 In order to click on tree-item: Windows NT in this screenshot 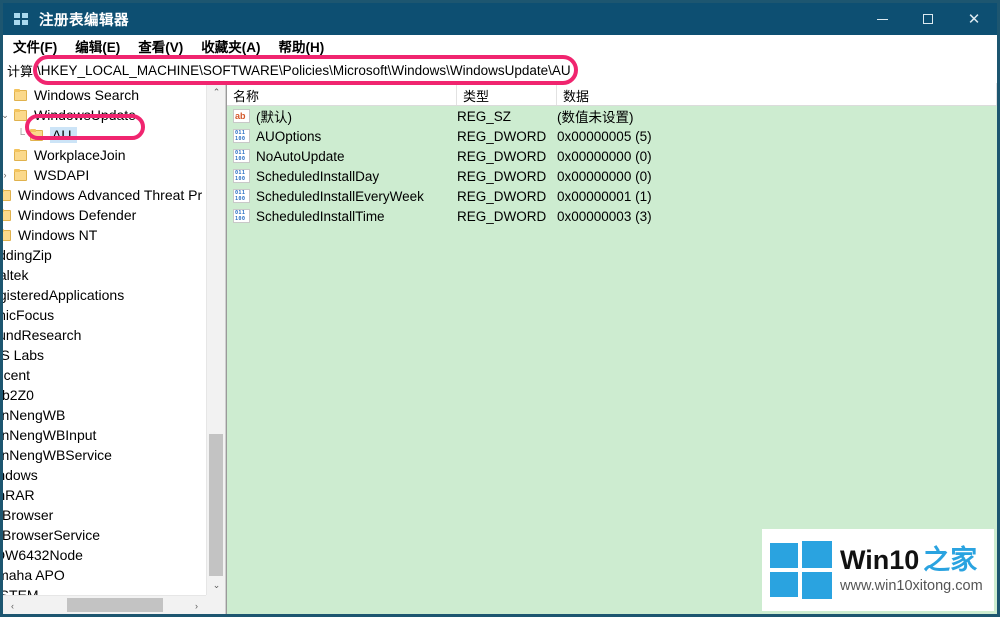, I will do `click(104, 235)`.